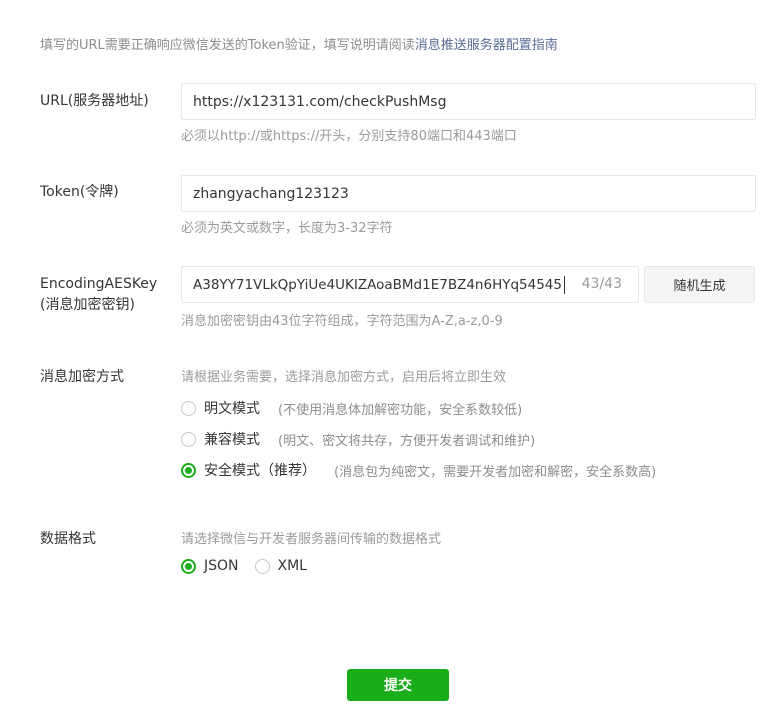 This screenshot has height=715, width=775. I want to click on format-hint: 请选择微信与开发者服务器间传输的数据格式, so click(311, 539).